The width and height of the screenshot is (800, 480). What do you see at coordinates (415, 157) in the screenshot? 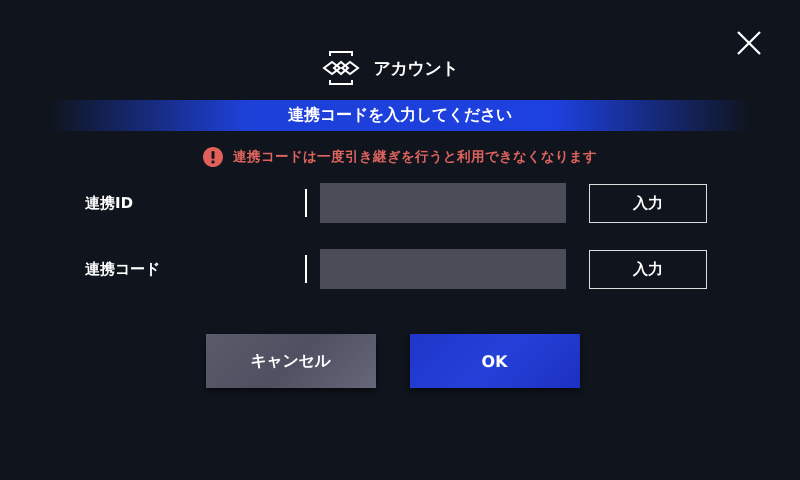
I see `warning-text: 連携コードは一度引き継ぎを行うと利用できなくなります` at bounding box center [415, 157].